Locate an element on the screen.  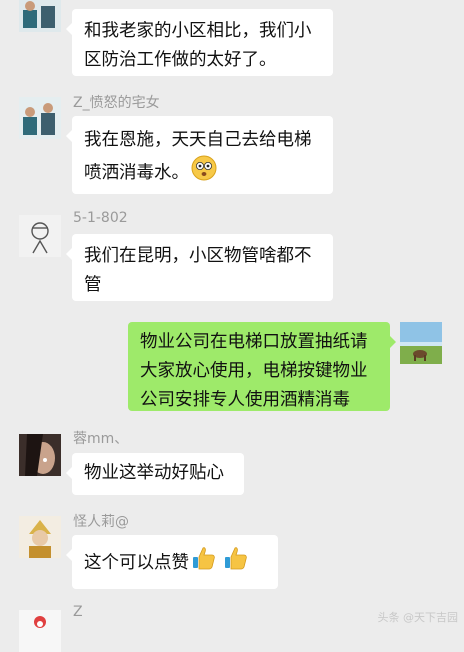
message-text: 物业这举动好贴心 is located at coordinates (154, 473).